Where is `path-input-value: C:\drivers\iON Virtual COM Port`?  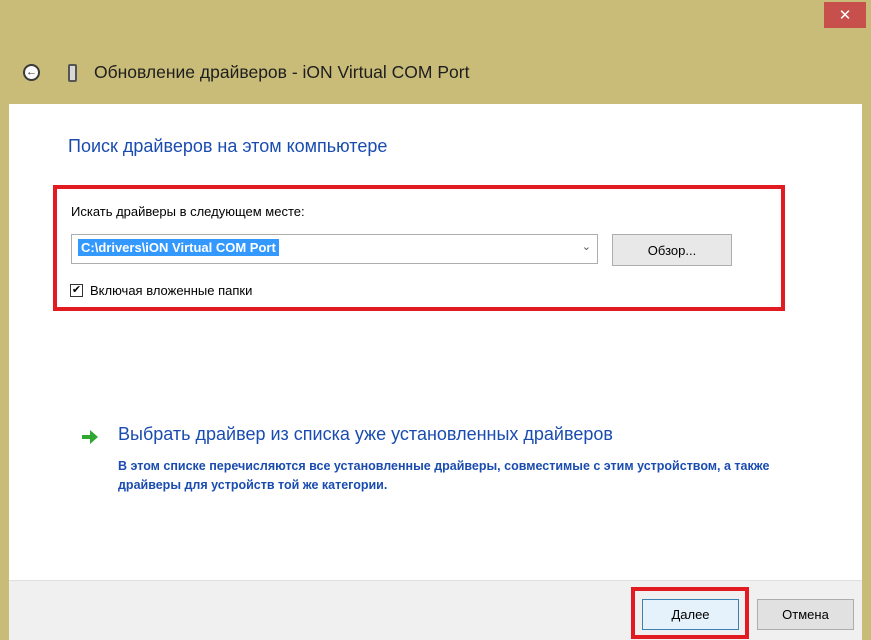
path-input-value: C:\drivers\iON Virtual COM Port is located at coordinates (178, 247).